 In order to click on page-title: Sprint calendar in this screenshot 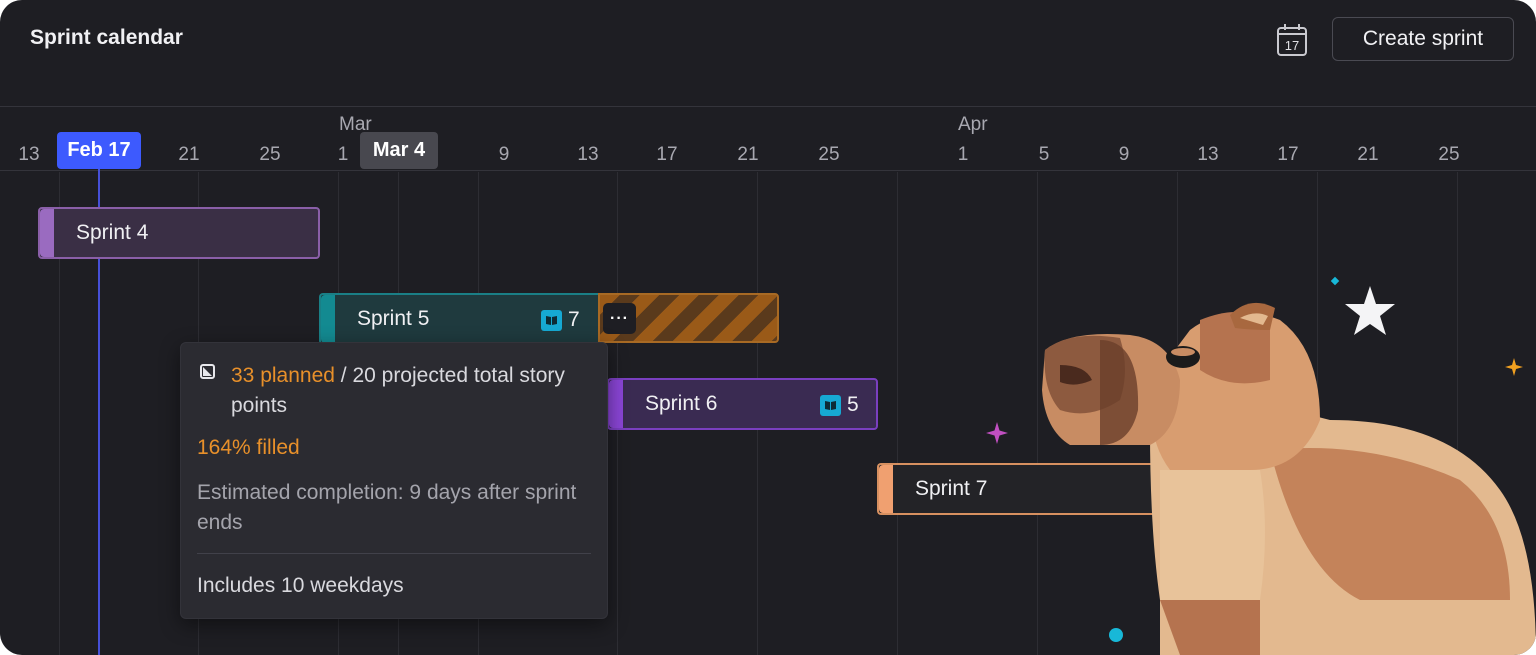, I will do `click(106, 37)`.